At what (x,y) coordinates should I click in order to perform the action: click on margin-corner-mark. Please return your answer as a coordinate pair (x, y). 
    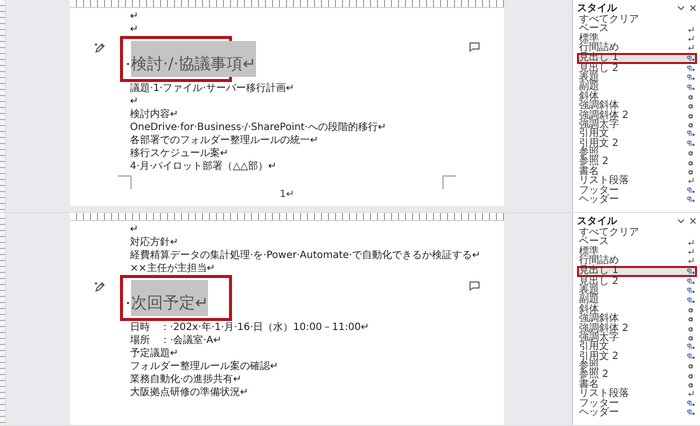
    Looking at the image, I should click on (449, 182).